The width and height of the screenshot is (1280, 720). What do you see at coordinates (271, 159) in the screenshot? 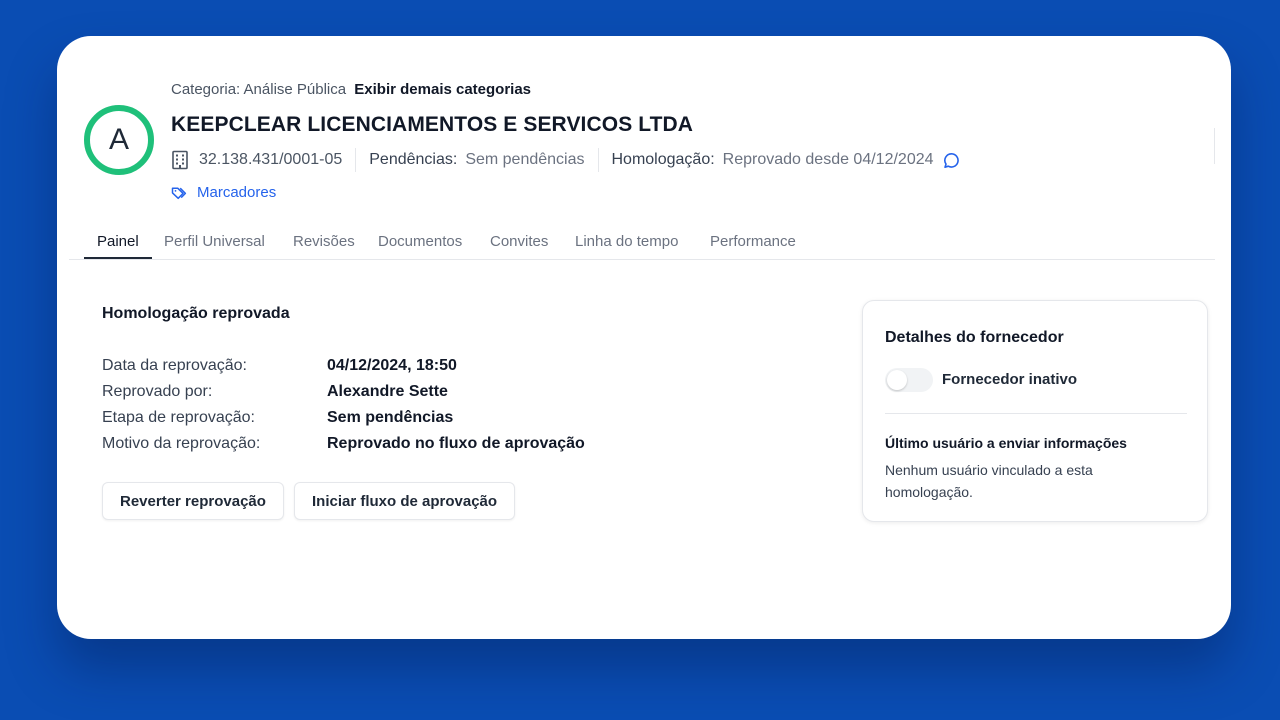
I see `cnpj-value: 32.138.431/0001-05` at bounding box center [271, 159].